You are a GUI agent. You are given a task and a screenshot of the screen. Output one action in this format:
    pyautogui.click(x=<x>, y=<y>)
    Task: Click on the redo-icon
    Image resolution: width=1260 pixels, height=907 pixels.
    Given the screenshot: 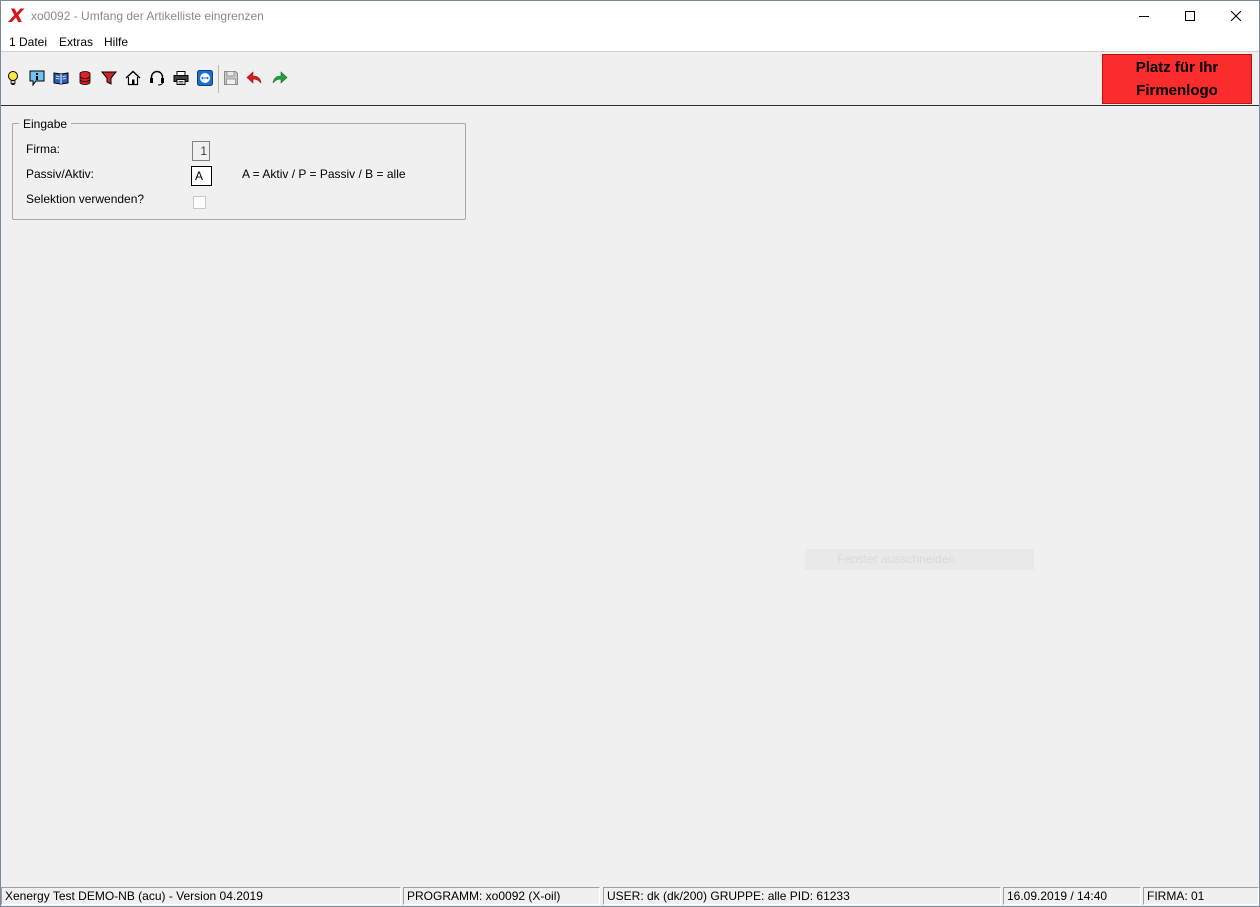 What is the action you would take?
    pyautogui.click(x=280, y=77)
    